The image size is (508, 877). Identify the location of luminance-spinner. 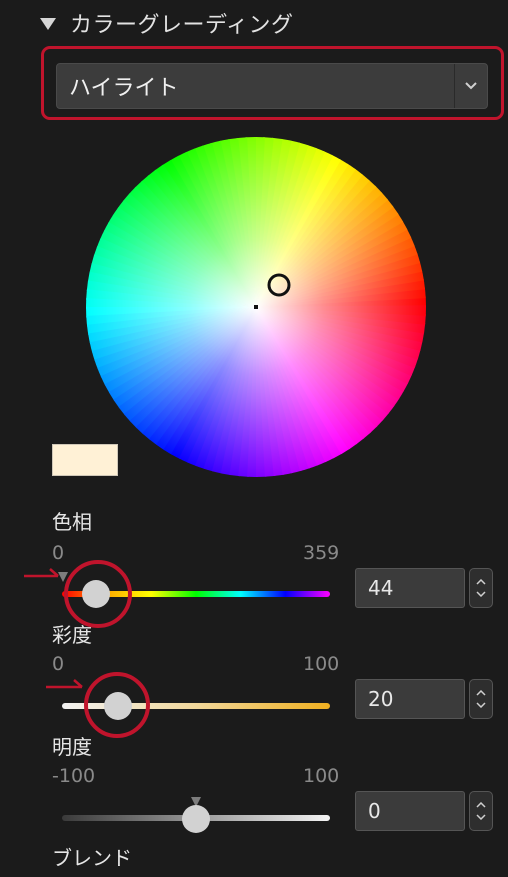
(481, 811).